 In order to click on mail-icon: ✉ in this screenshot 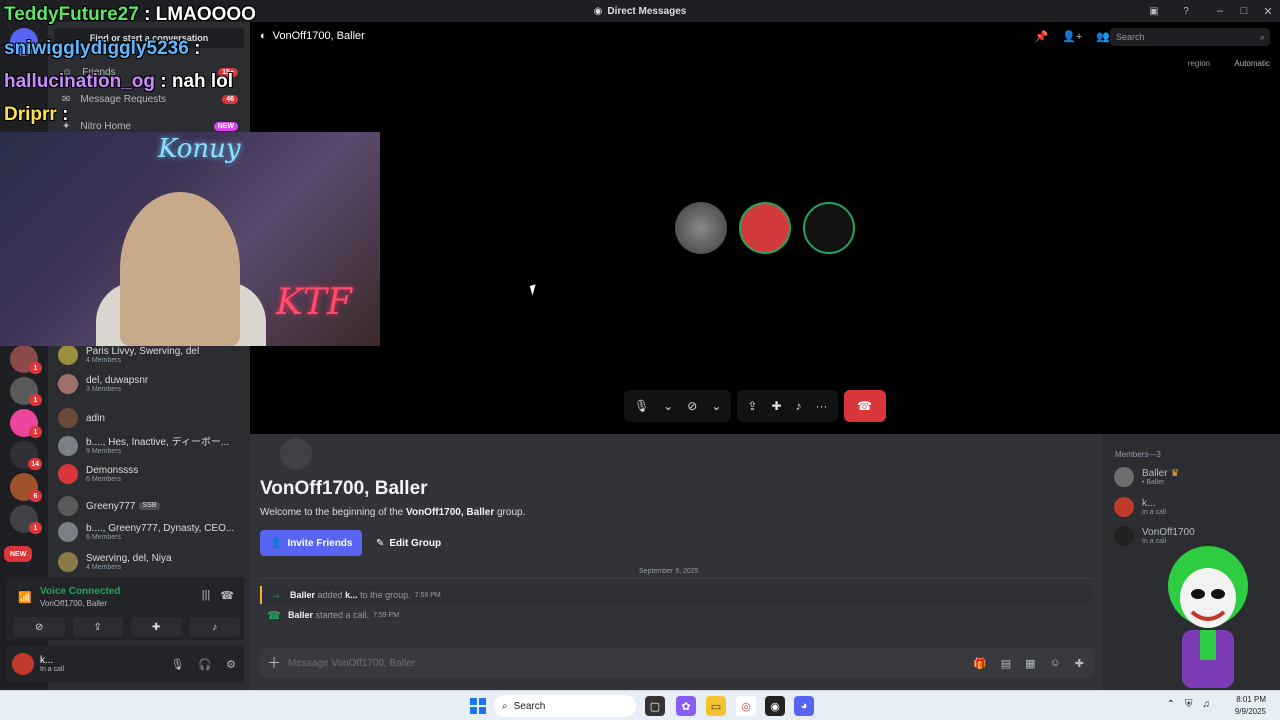, I will do `click(66, 99)`.